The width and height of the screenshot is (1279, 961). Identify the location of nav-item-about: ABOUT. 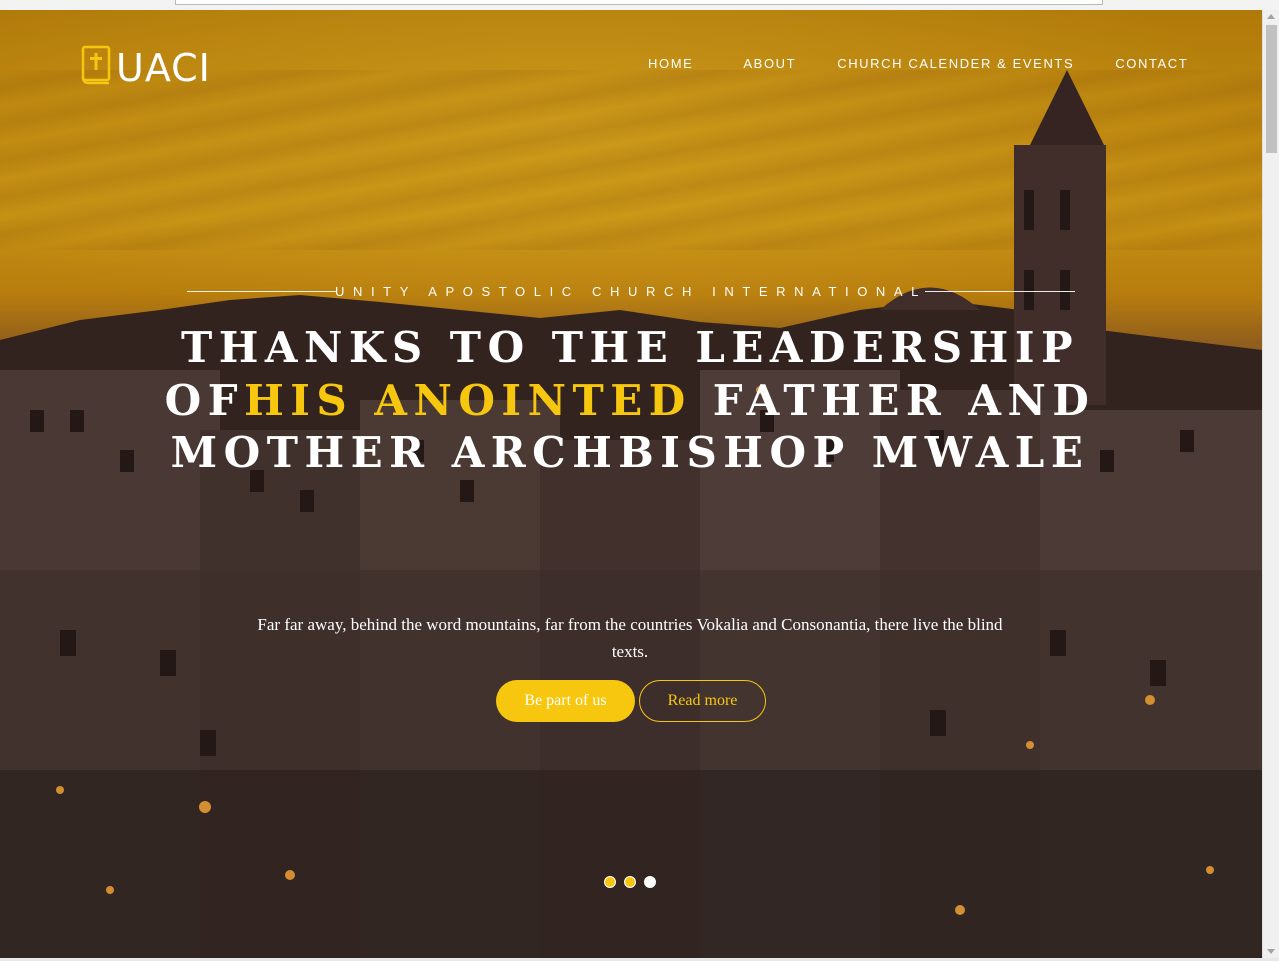
(769, 63).